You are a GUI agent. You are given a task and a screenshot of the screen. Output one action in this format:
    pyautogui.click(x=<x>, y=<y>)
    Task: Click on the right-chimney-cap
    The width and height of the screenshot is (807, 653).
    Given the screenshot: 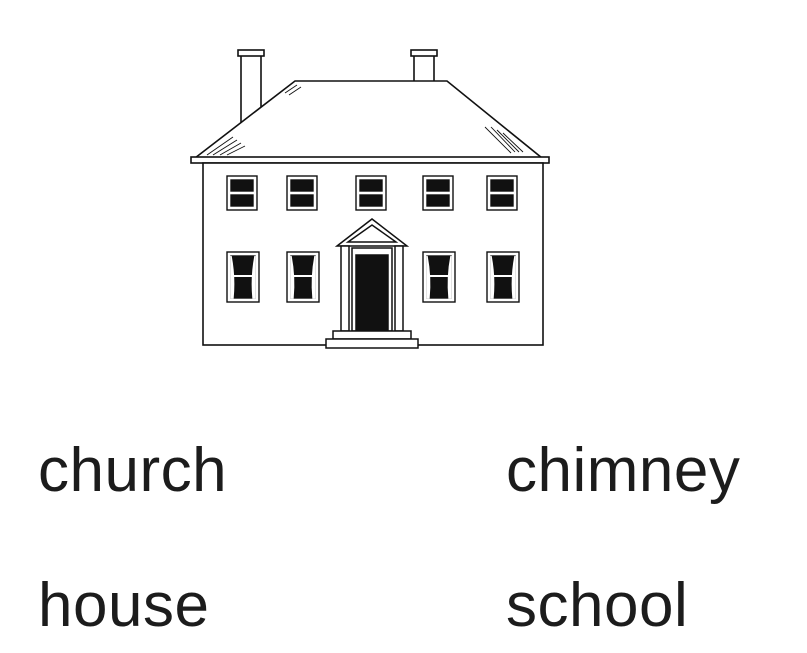 What is the action you would take?
    pyautogui.click(x=424, y=53)
    